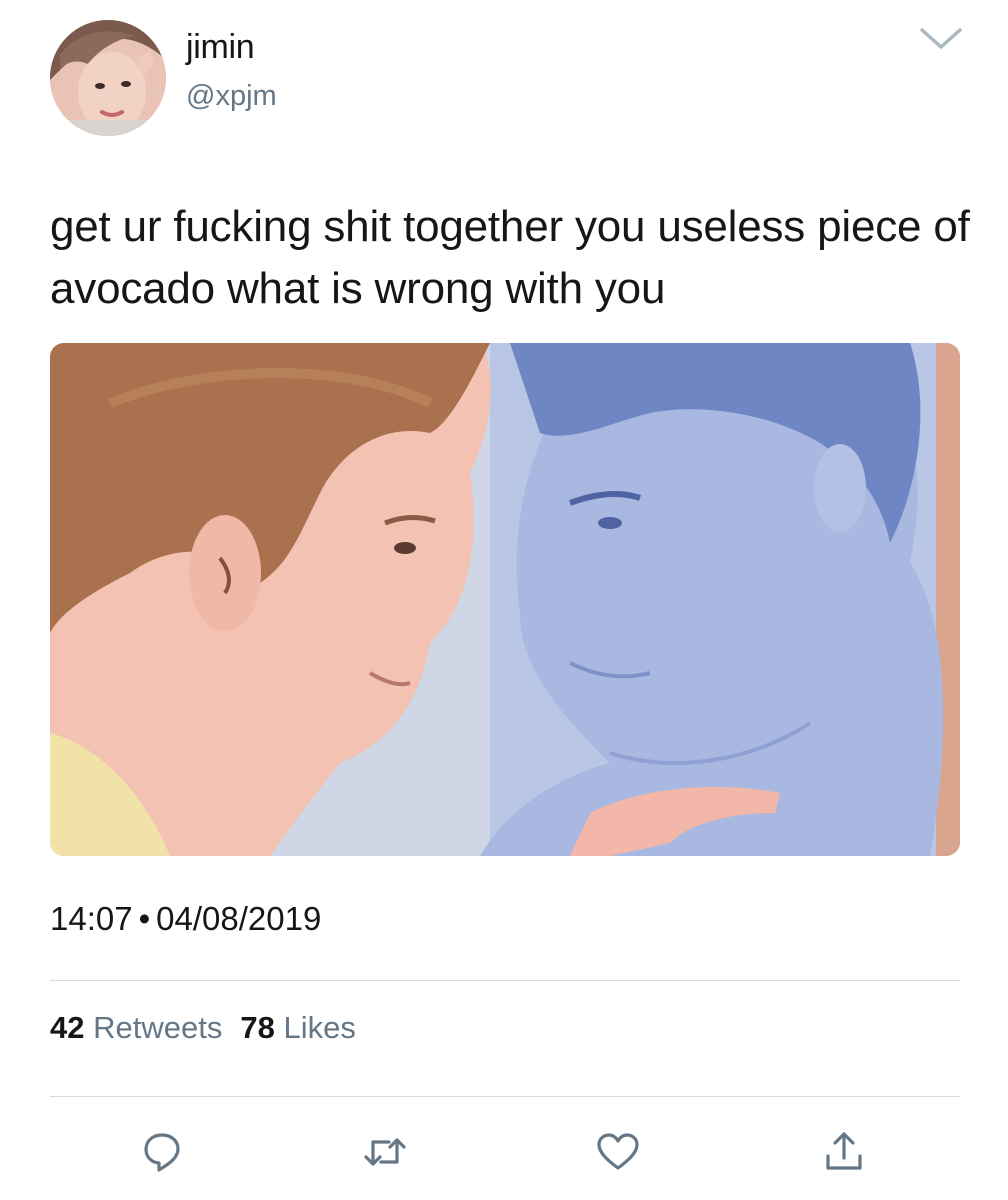  Describe the element at coordinates (67, 1027) in the screenshot. I see `retweets-count: 42` at that location.